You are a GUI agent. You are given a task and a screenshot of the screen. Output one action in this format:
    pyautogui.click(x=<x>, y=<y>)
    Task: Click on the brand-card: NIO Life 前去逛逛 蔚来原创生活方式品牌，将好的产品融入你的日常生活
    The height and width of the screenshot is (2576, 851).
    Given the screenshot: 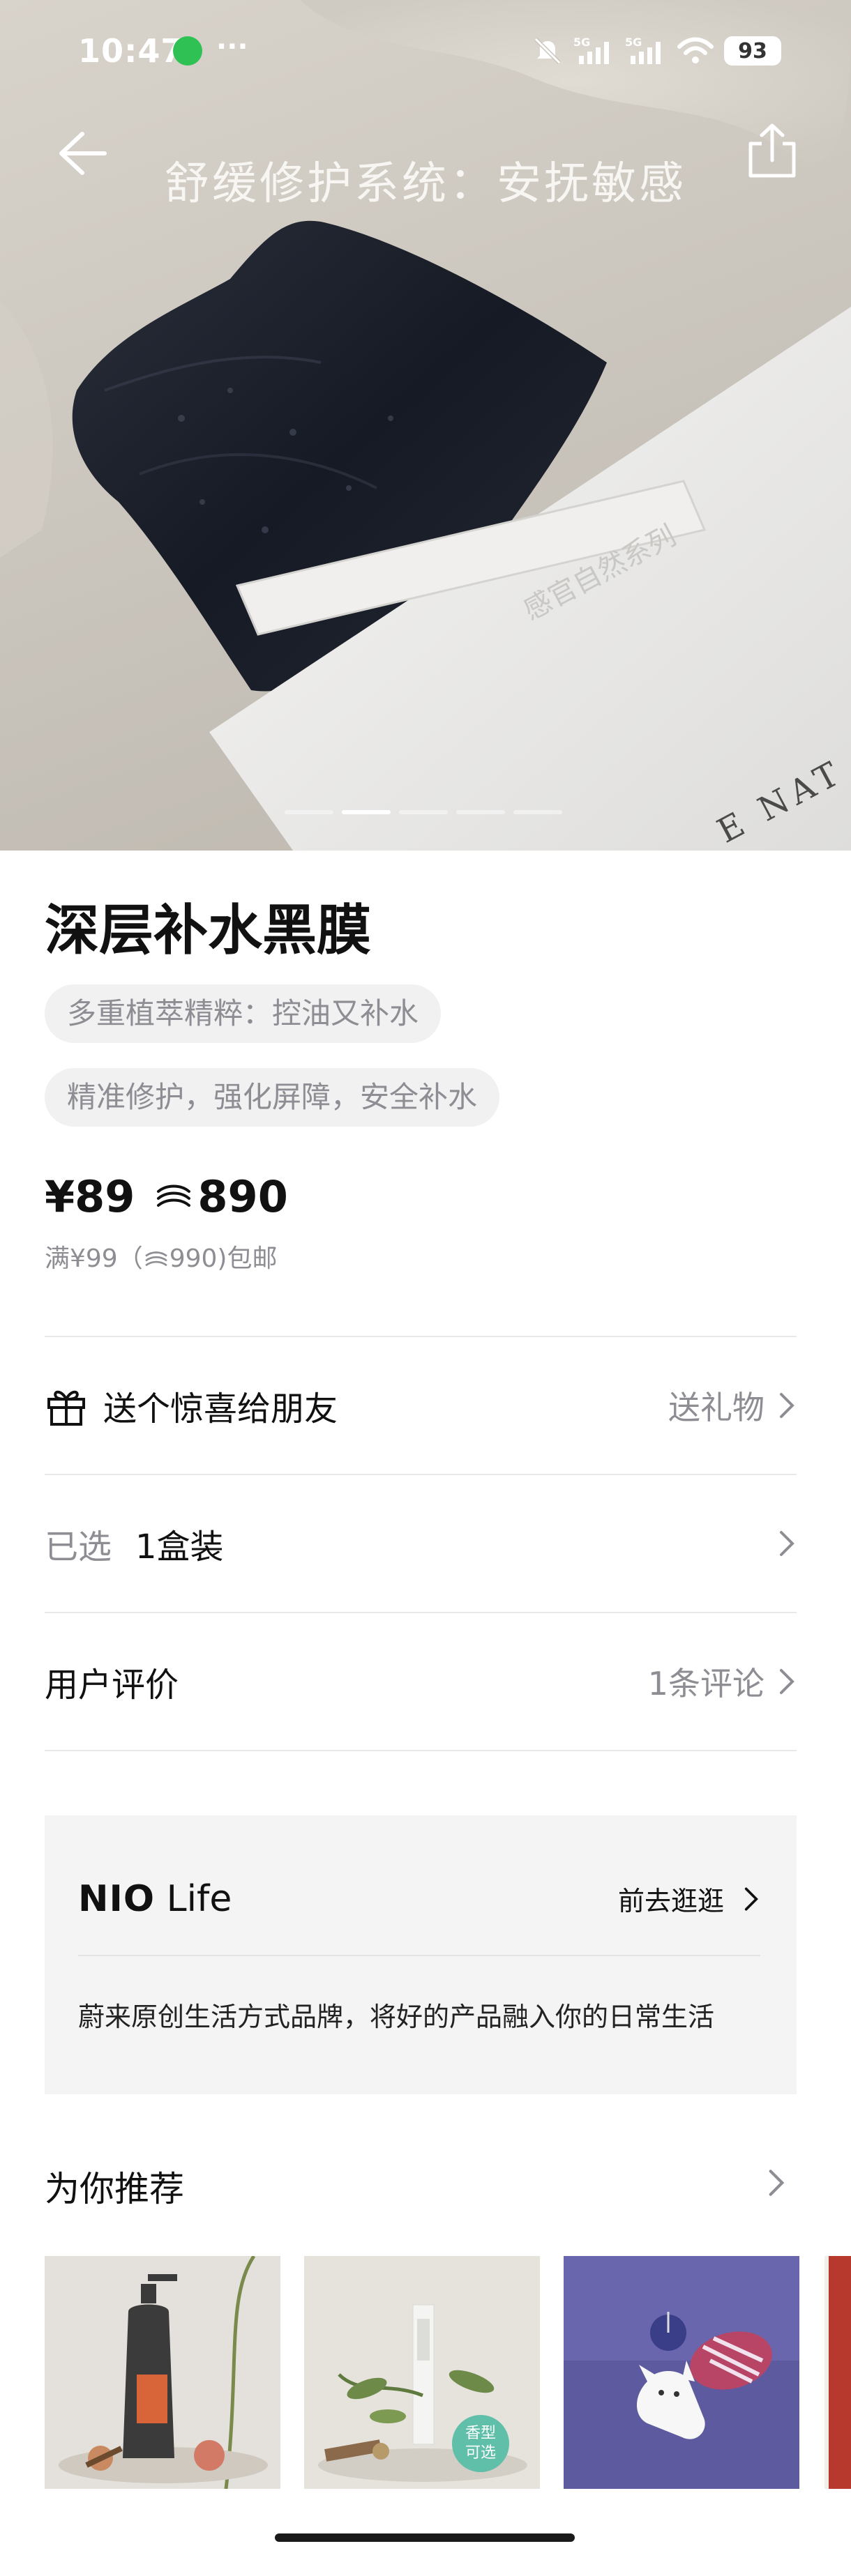 What is the action you would take?
    pyautogui.click(x=421, y=1954)
    